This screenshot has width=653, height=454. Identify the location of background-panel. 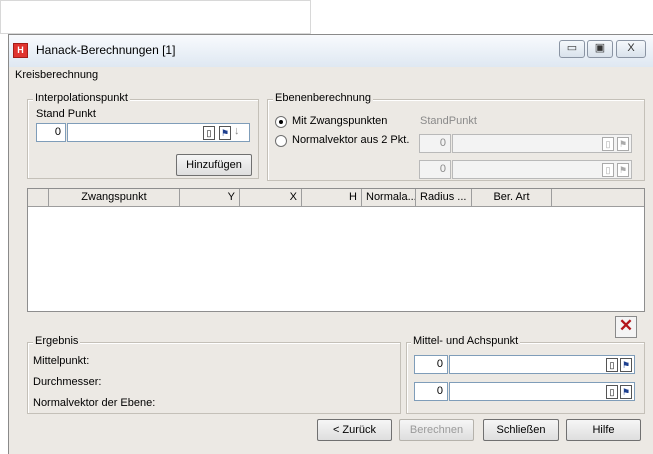
(155, 17).